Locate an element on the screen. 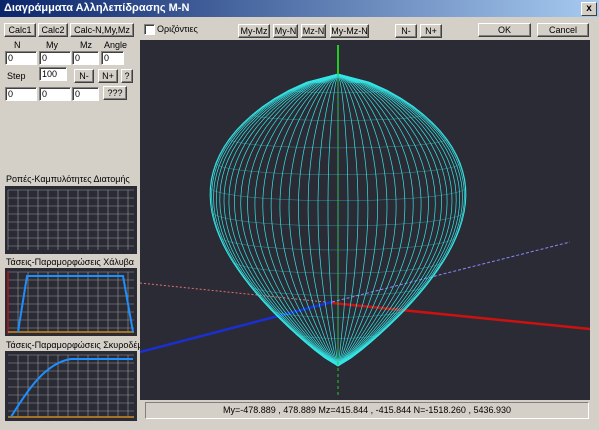  concrete-curve is located at coordinates (71, 388).